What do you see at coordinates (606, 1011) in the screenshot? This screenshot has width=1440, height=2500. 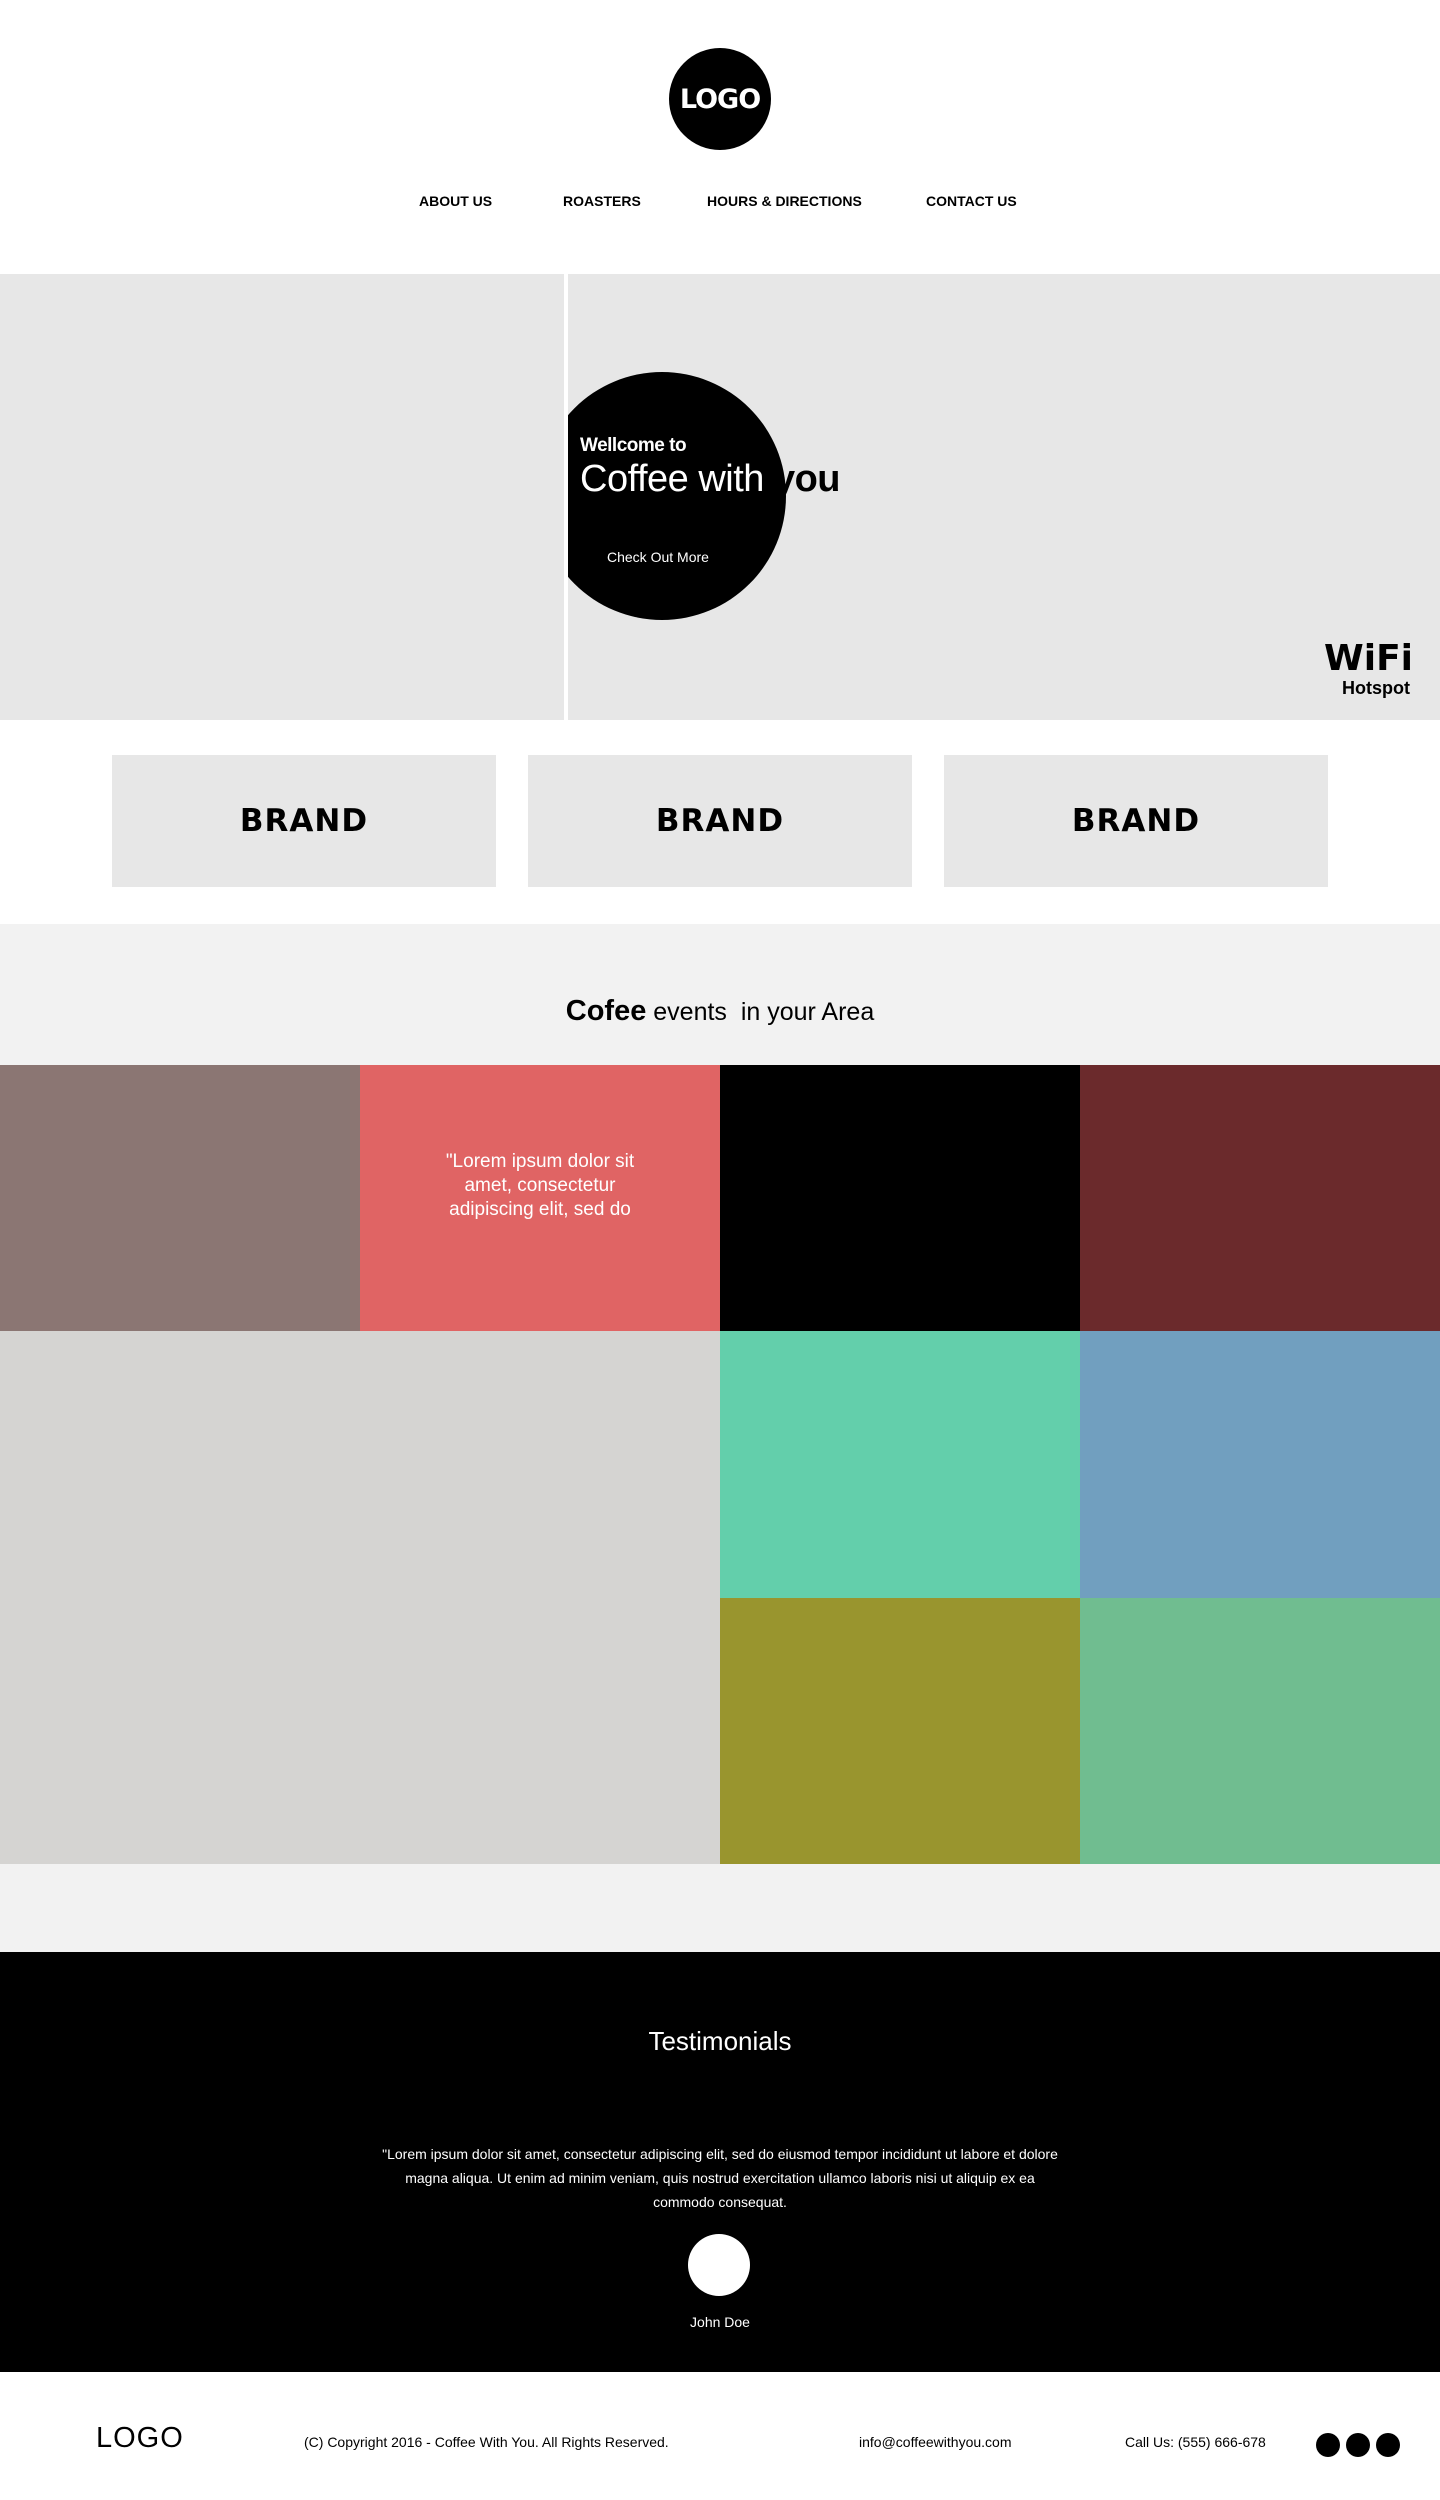 I see `events-title-strong: Cofee` at bounding box center [606, 1011].